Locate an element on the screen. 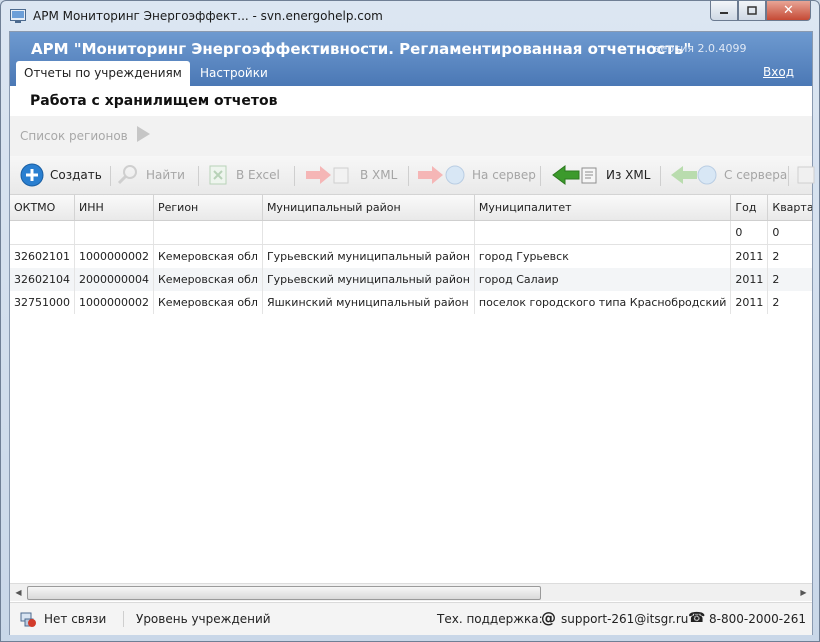 This screenshot has width=820, height=642. export-excel-button: В Excel is located at coordinates (243, 175).